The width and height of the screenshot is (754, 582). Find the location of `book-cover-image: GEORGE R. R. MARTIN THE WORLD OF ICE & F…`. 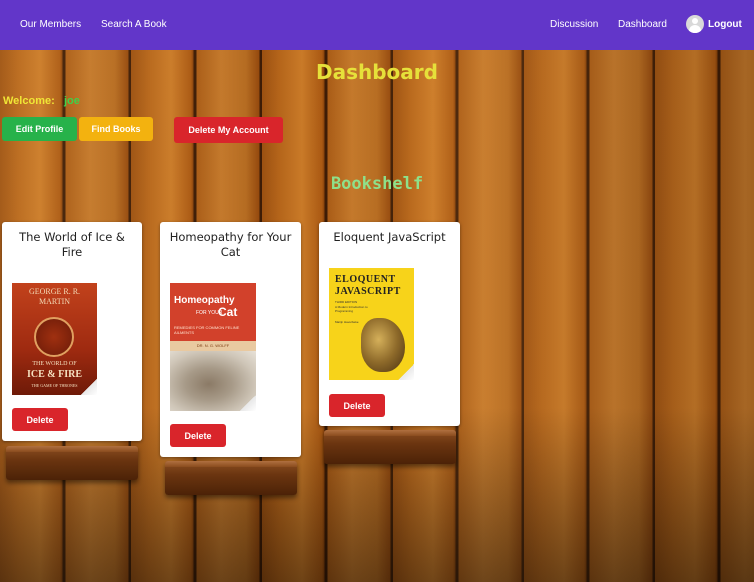

book-cover-image: GEORGE R. R. MARTIN THE WORLD OF ICE & F… is located at coordinates (54, 339).